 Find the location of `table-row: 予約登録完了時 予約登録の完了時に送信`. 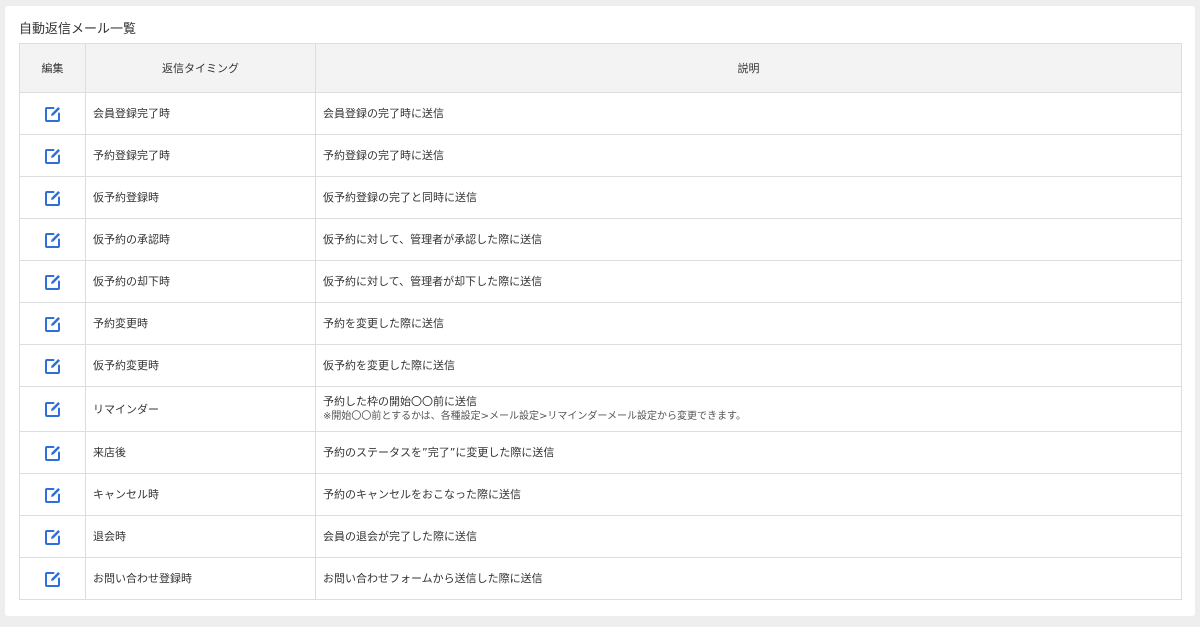

table-row: 予約登録完了時 予約登録の完了時に送信 is located at coordinates (600, 155).